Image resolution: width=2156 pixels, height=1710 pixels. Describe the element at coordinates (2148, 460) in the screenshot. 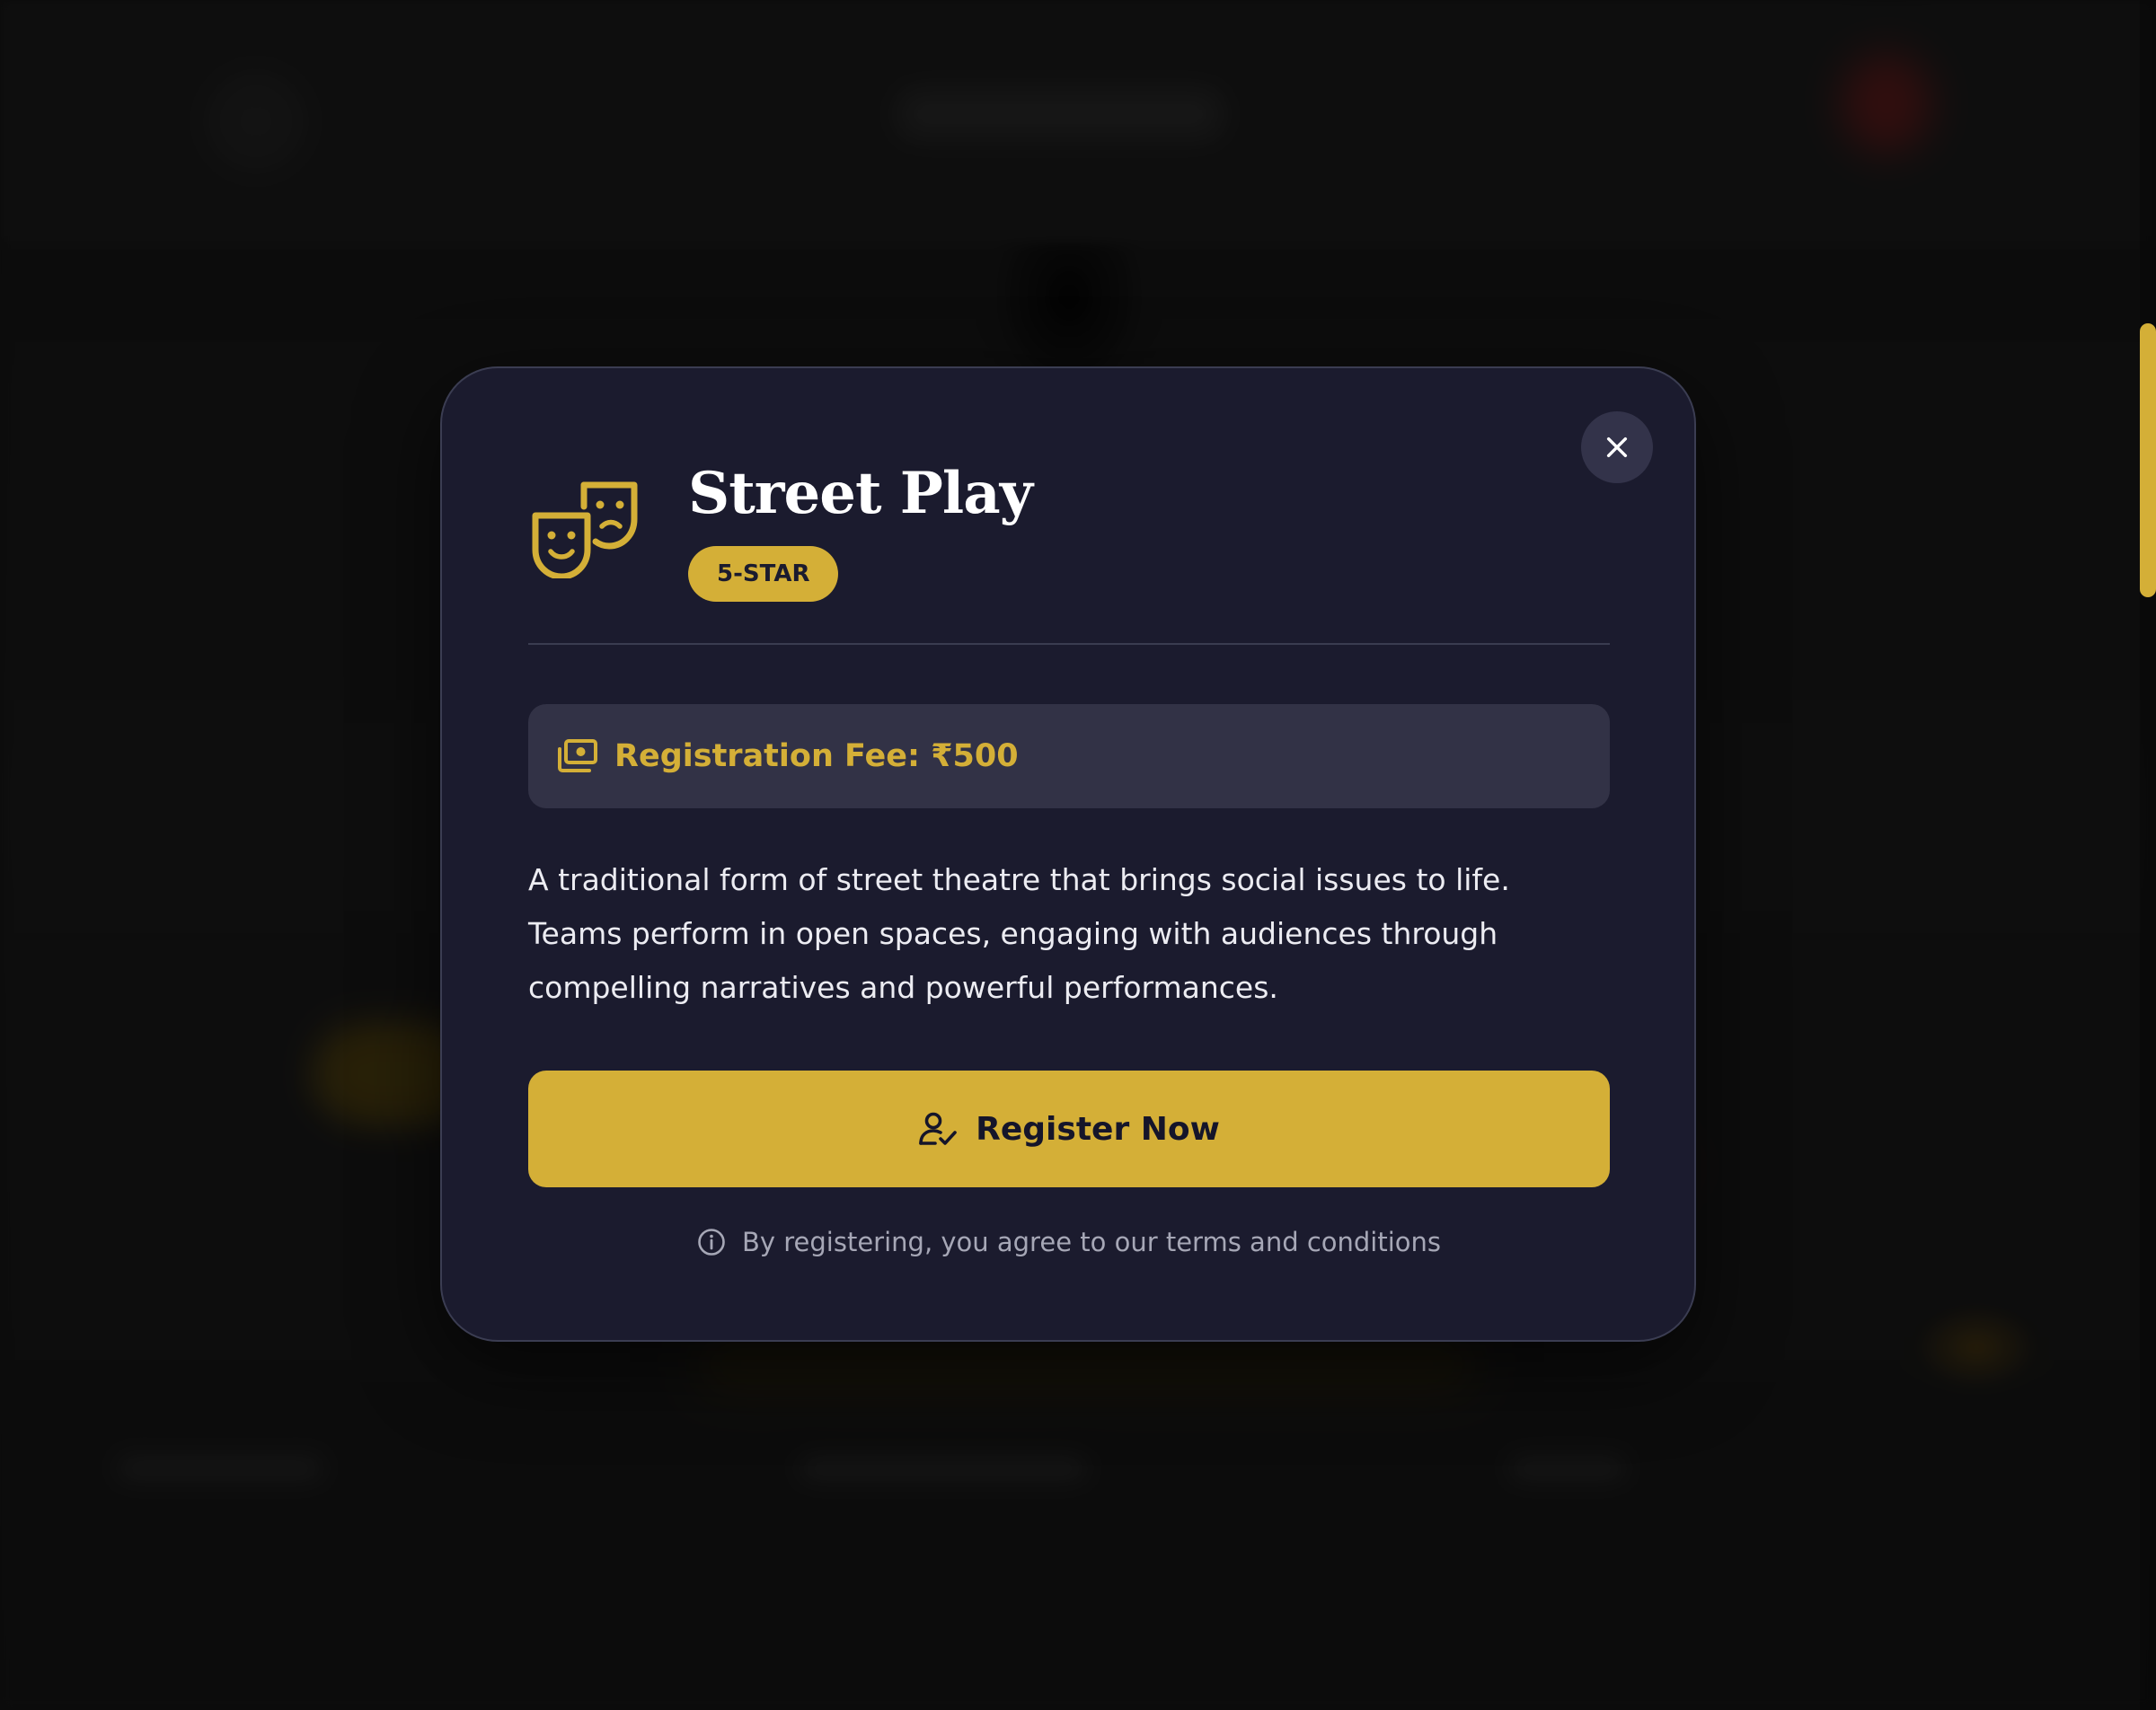

I see `scrollbar-thumb` at that location.